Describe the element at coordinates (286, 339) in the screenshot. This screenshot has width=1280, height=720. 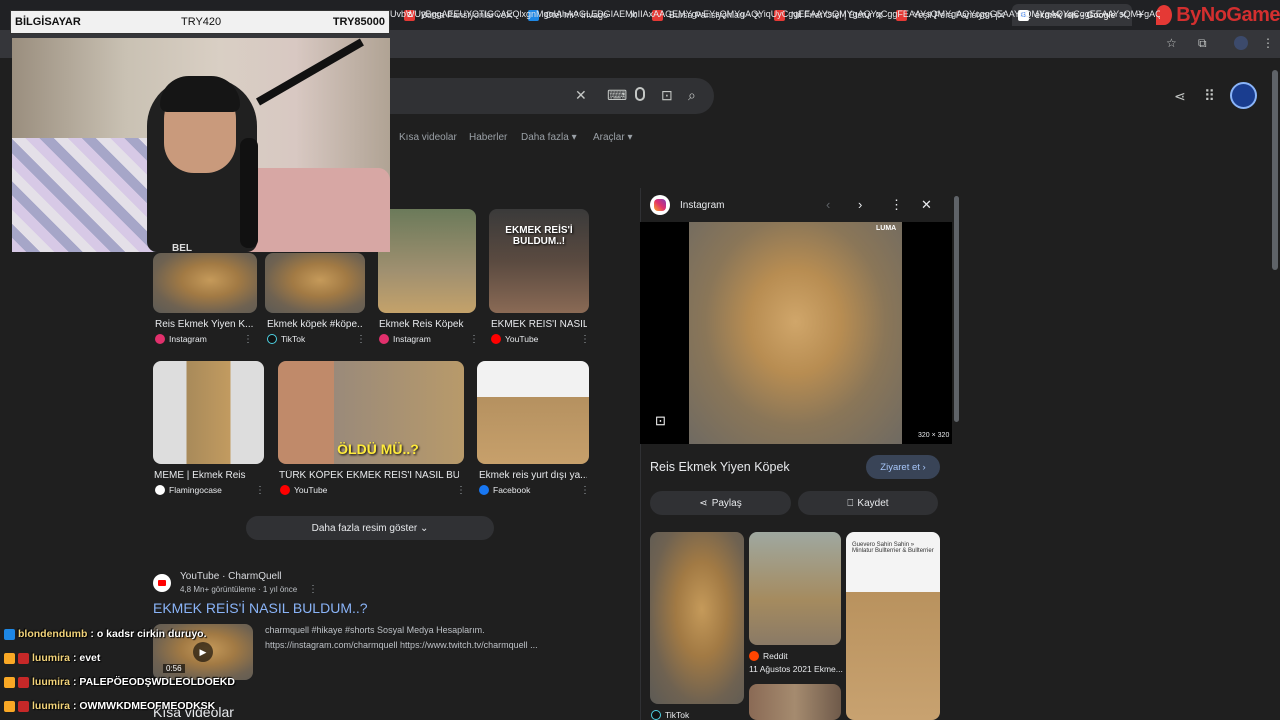
I see `image-result-source: TikTok` at that location.